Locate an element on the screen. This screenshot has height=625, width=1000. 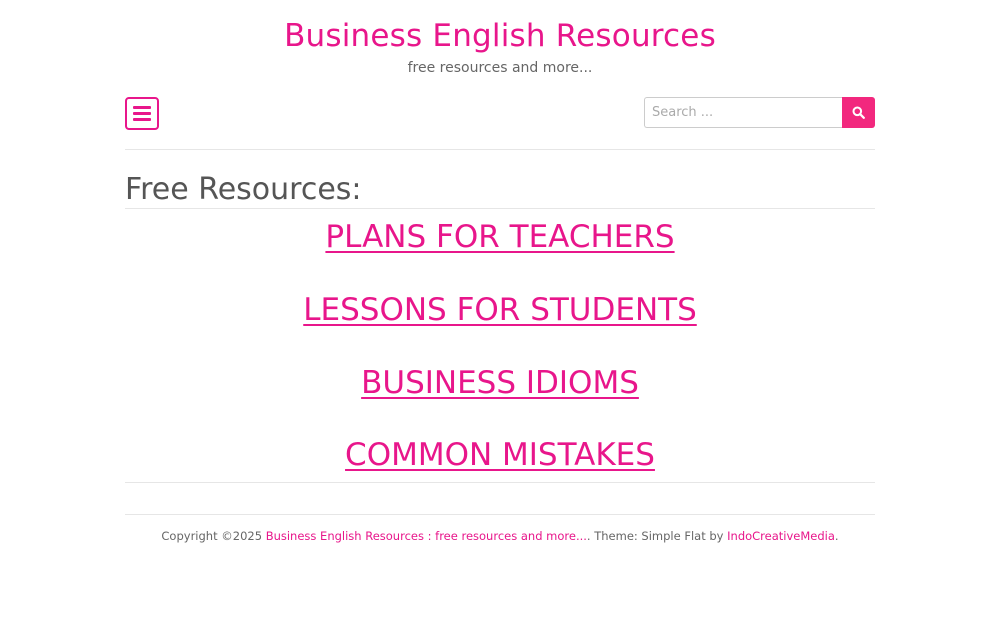
common-mistakes-link: COMMON MISTAKES is located at coordinates (500, 455).